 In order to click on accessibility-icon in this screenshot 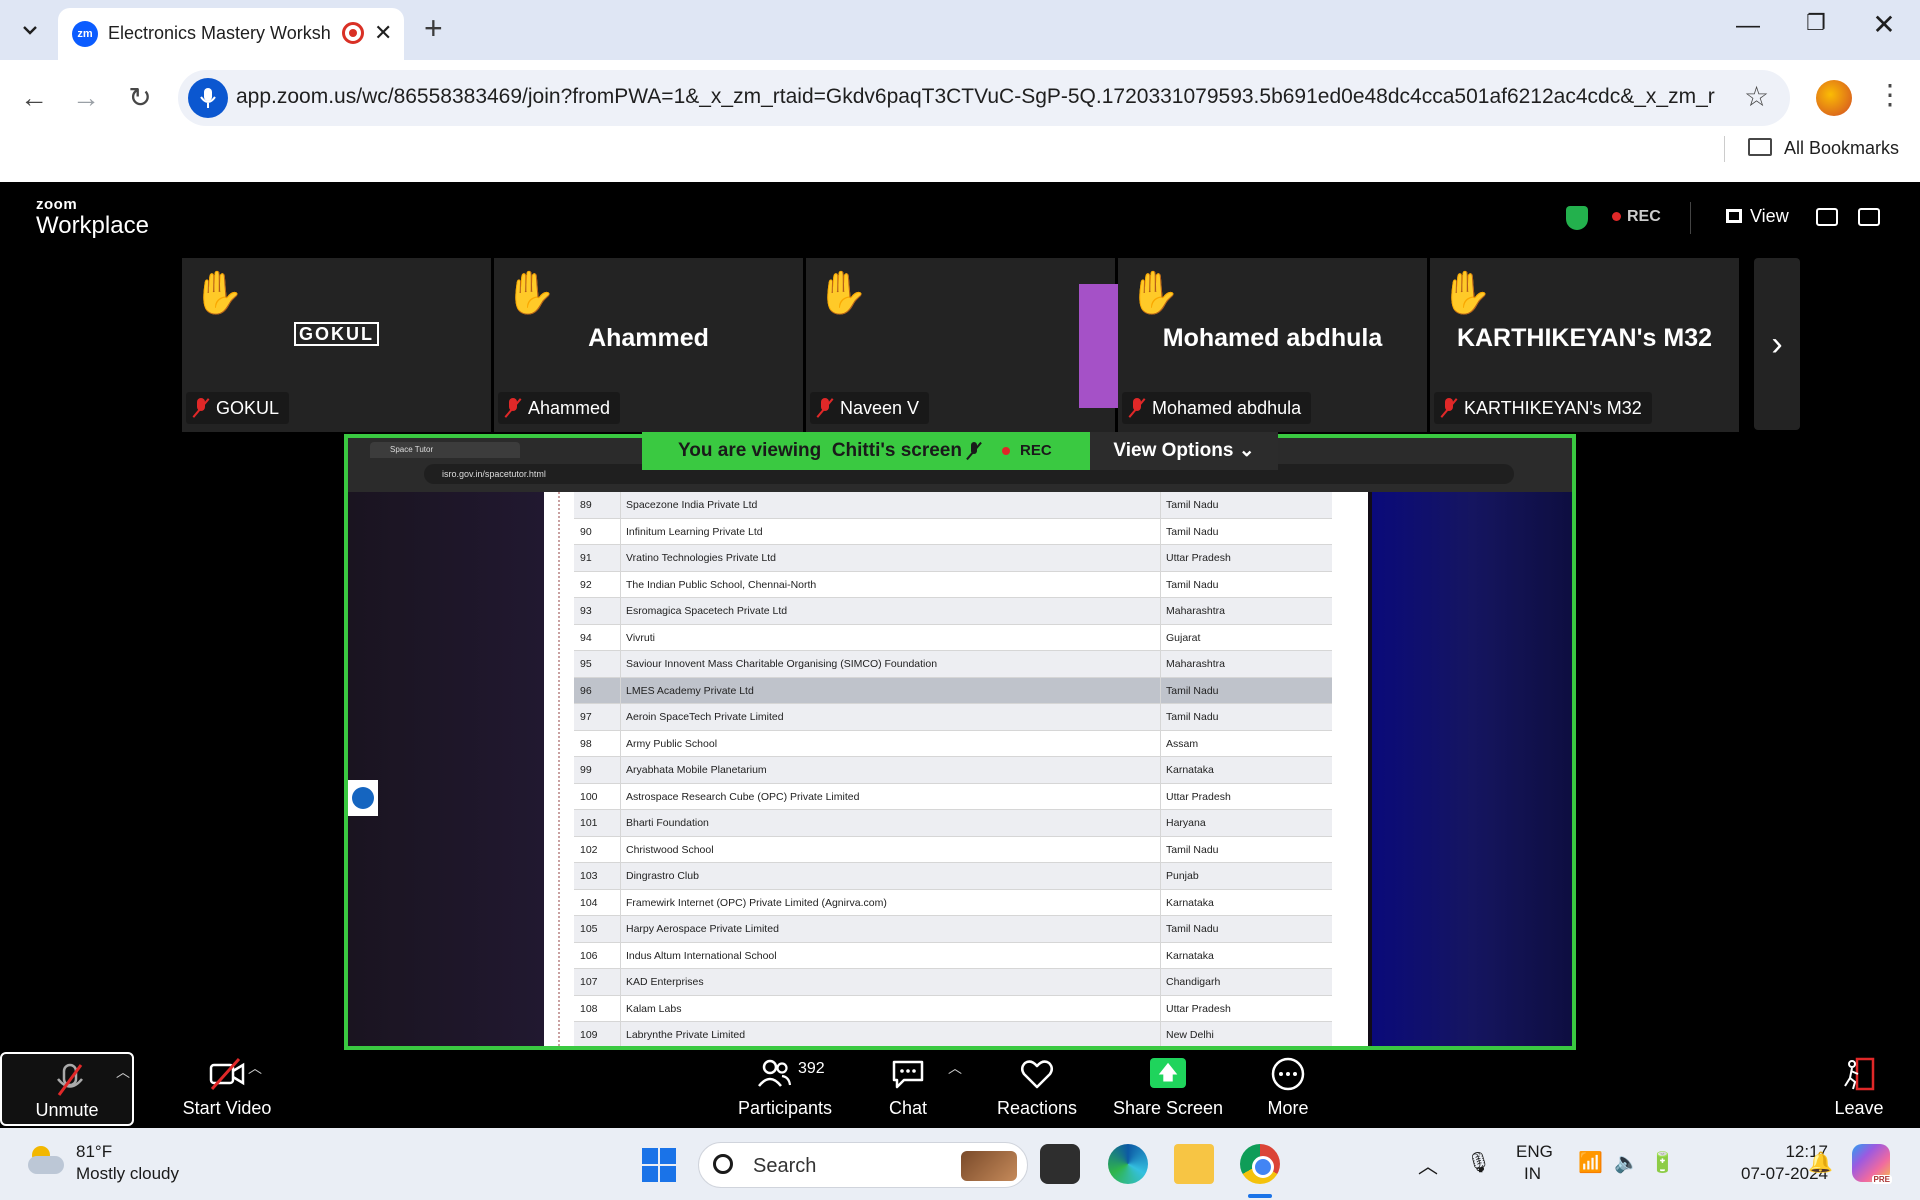, I will do `click(363, 798)`.